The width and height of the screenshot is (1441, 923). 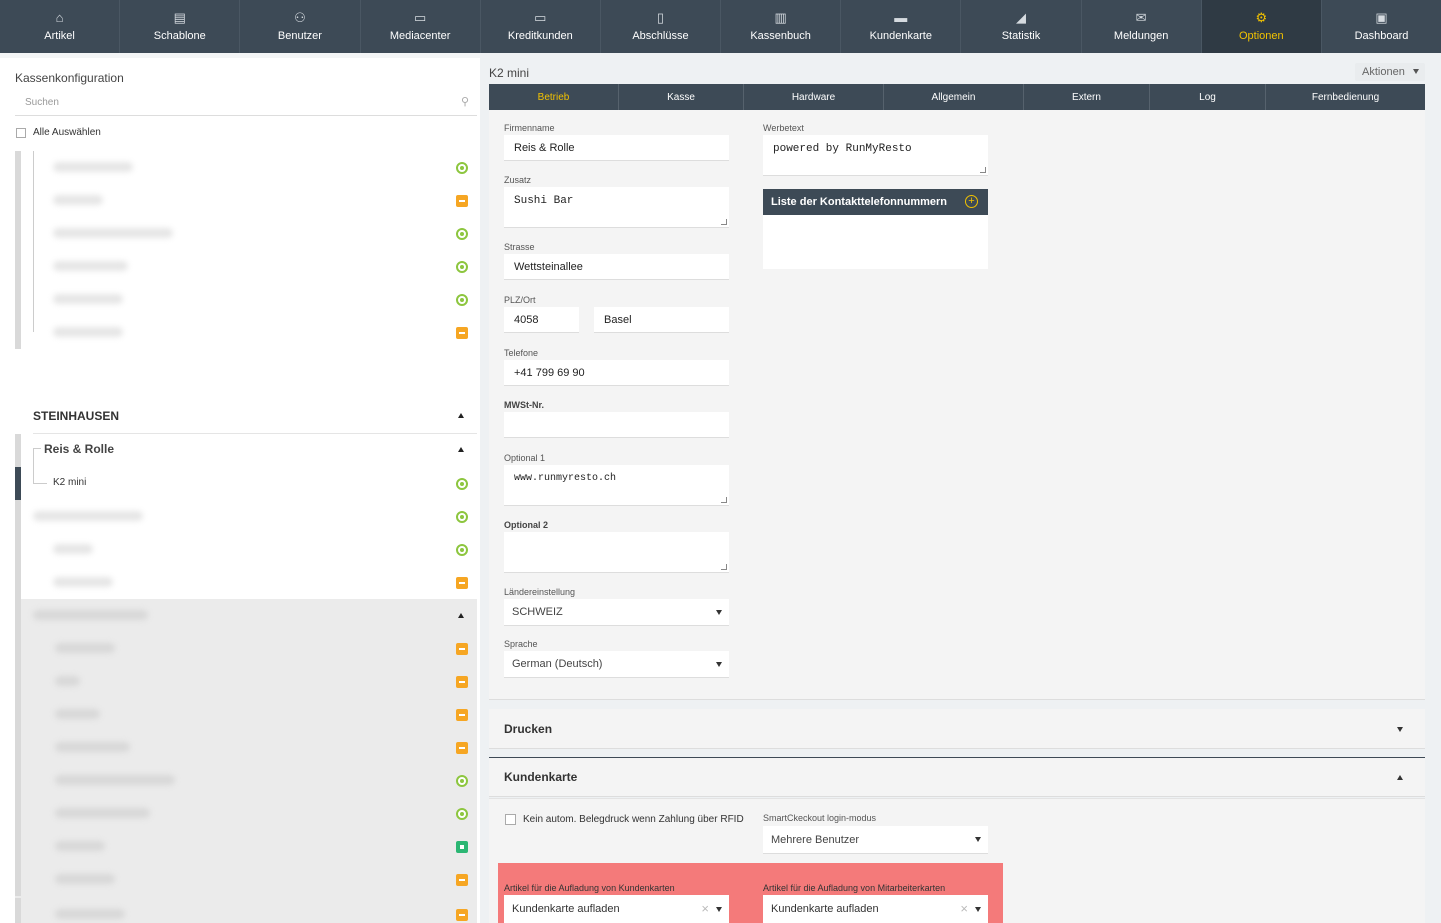 I want to click on nav-abschluesse: ▯ Abschlüsse, so click(x=661, y=26).